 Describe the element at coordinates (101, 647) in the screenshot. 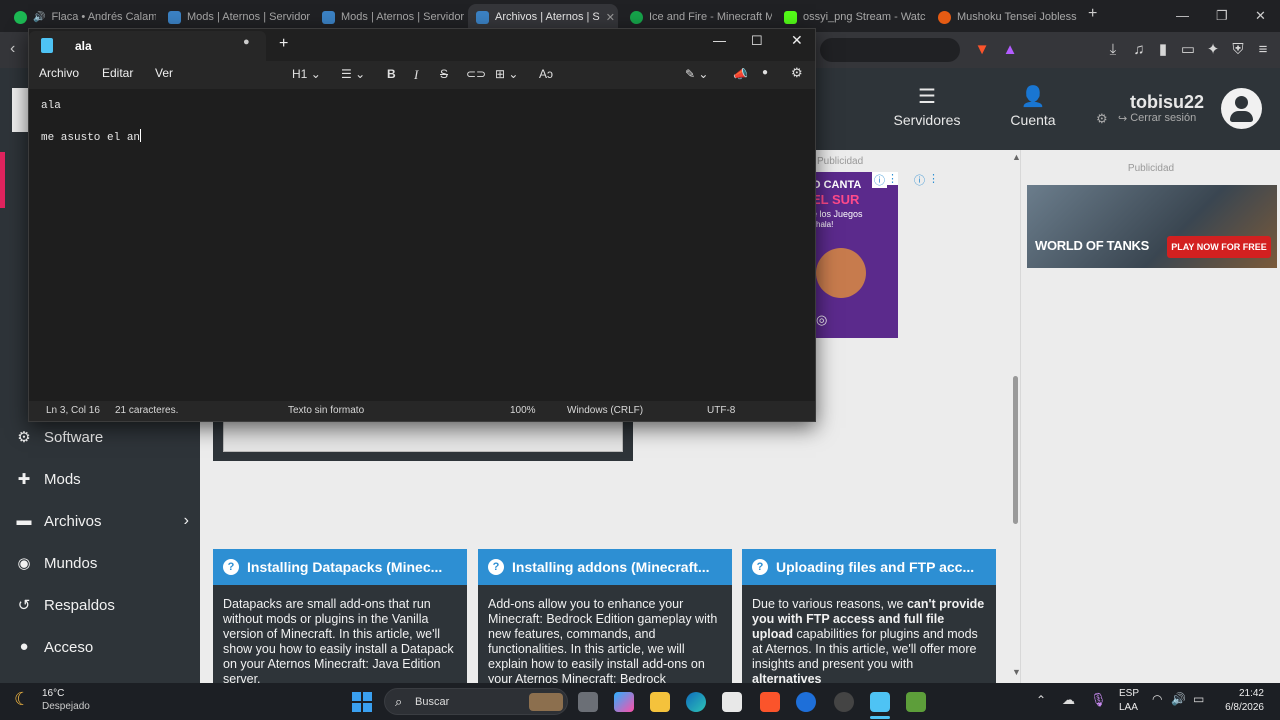

I see `sidebar-item-acceso: ● Acceso` at that location.